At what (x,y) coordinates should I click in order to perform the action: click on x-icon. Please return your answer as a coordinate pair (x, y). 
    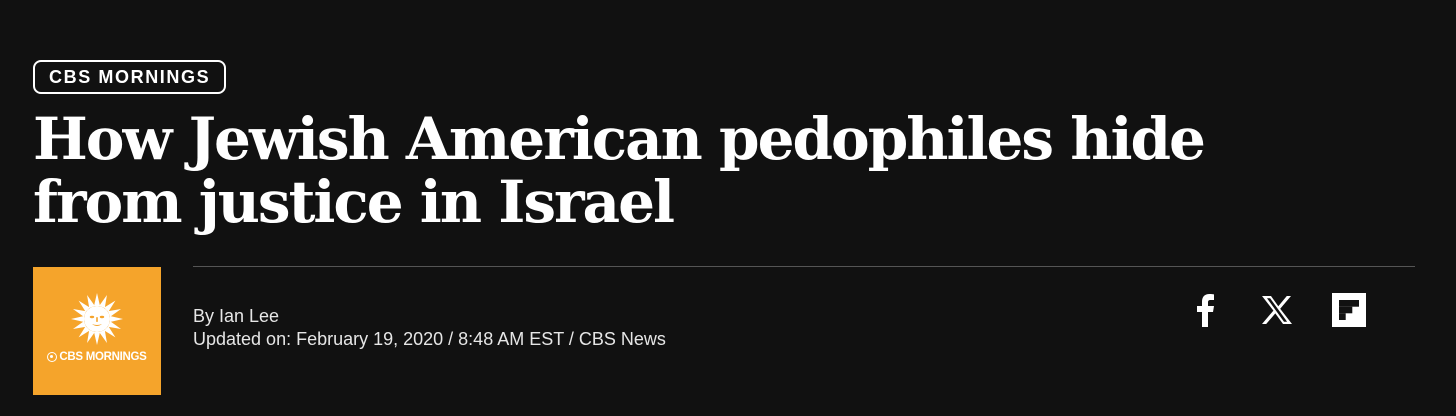
    Looking at the image, I should click on (1277, 310).